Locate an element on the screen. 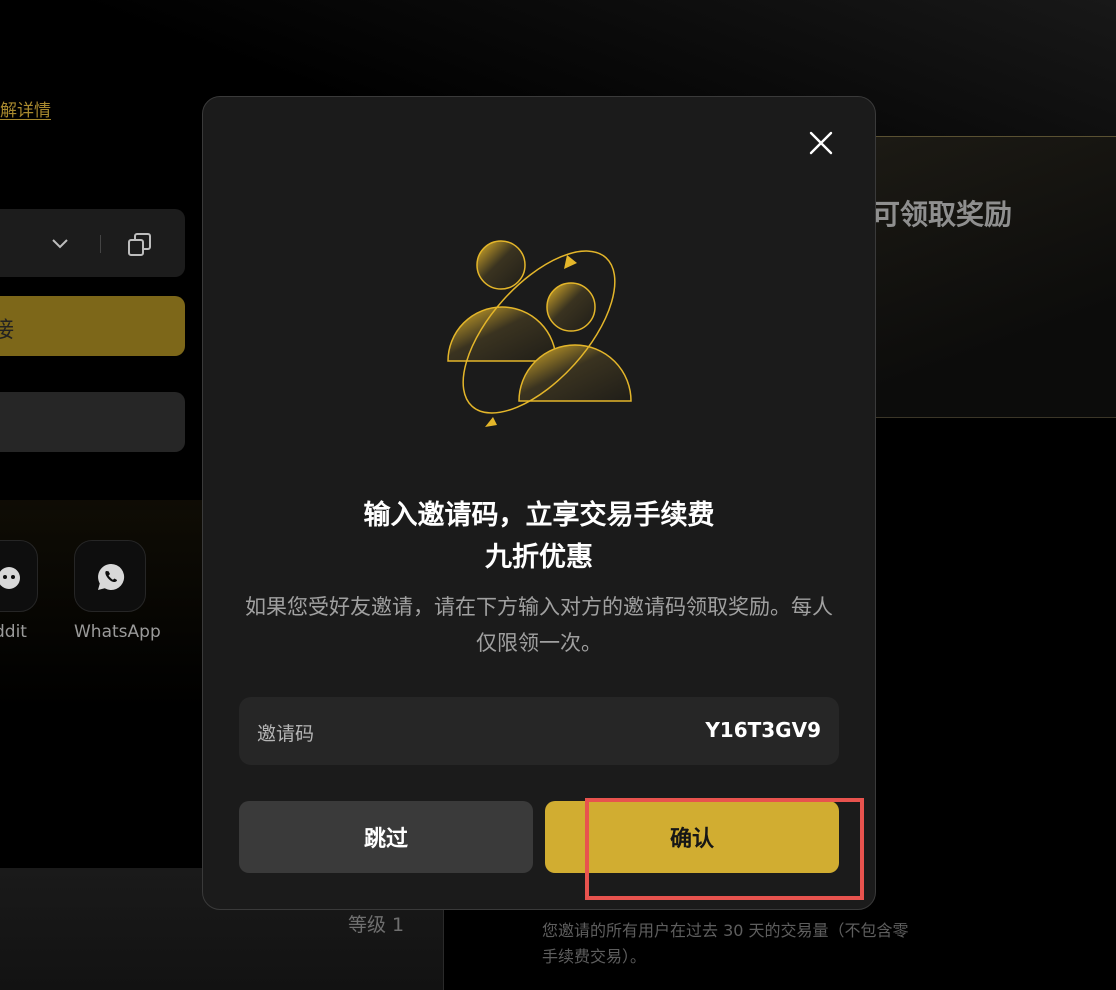 The height and width of the screenshot is (990, 1116). level-label: 等级 1 is located at coordinates (376, 925).